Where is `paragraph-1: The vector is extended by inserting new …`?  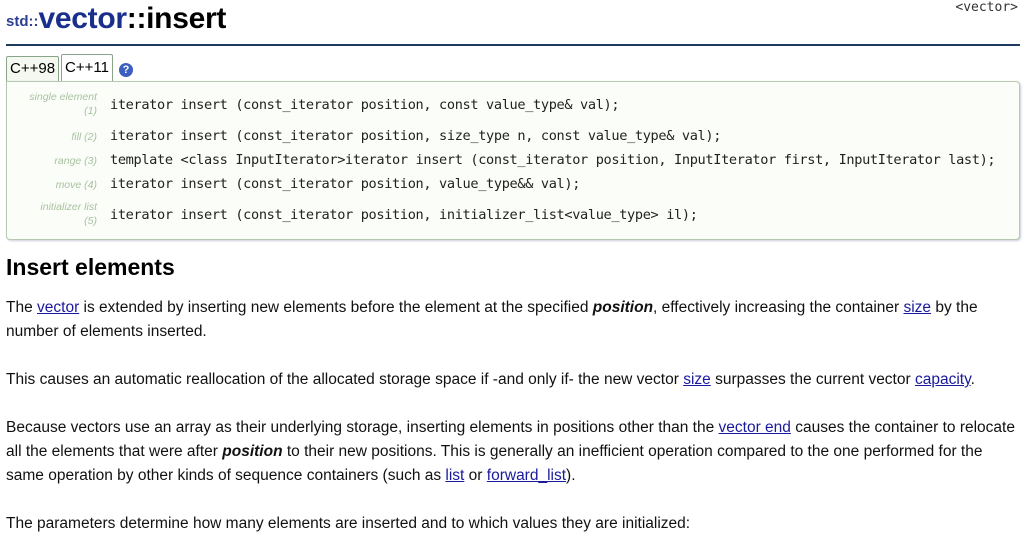
paragraph-1: The vector is extended by inserting new … is located at coordinates (492, 319).